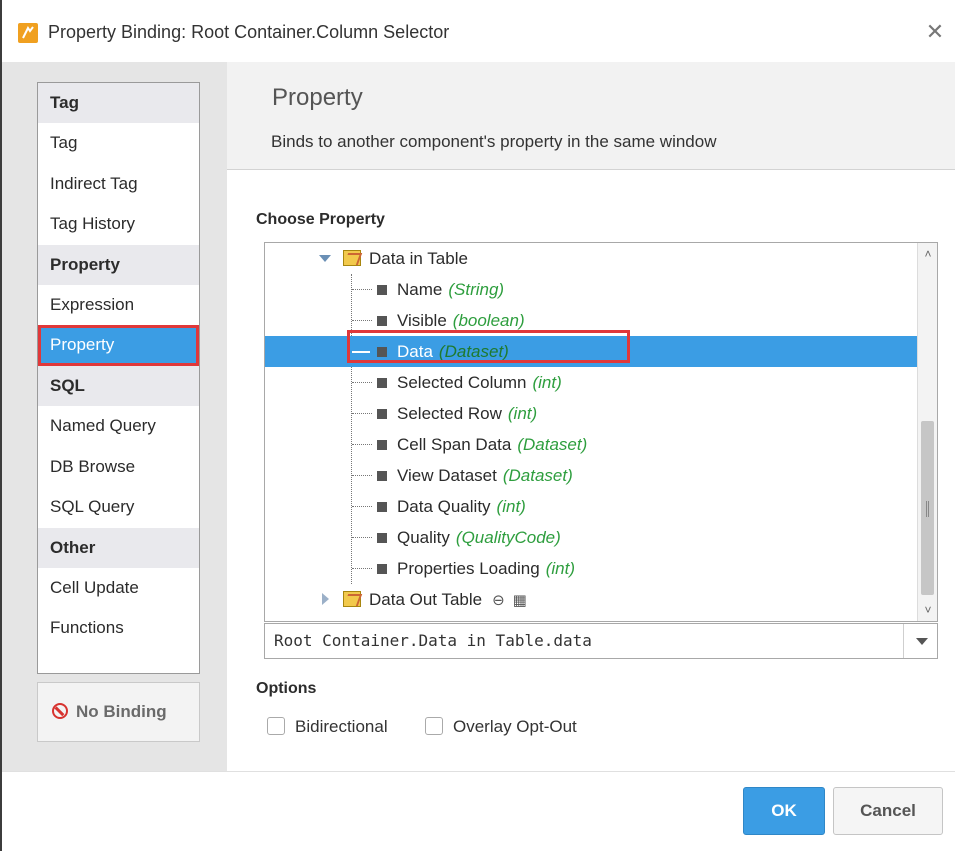 Image resolution: width=955 pixels, height=851 pixels. I want to click on tree-prop-data-quality: Data Quality (int), so click(591, 506).